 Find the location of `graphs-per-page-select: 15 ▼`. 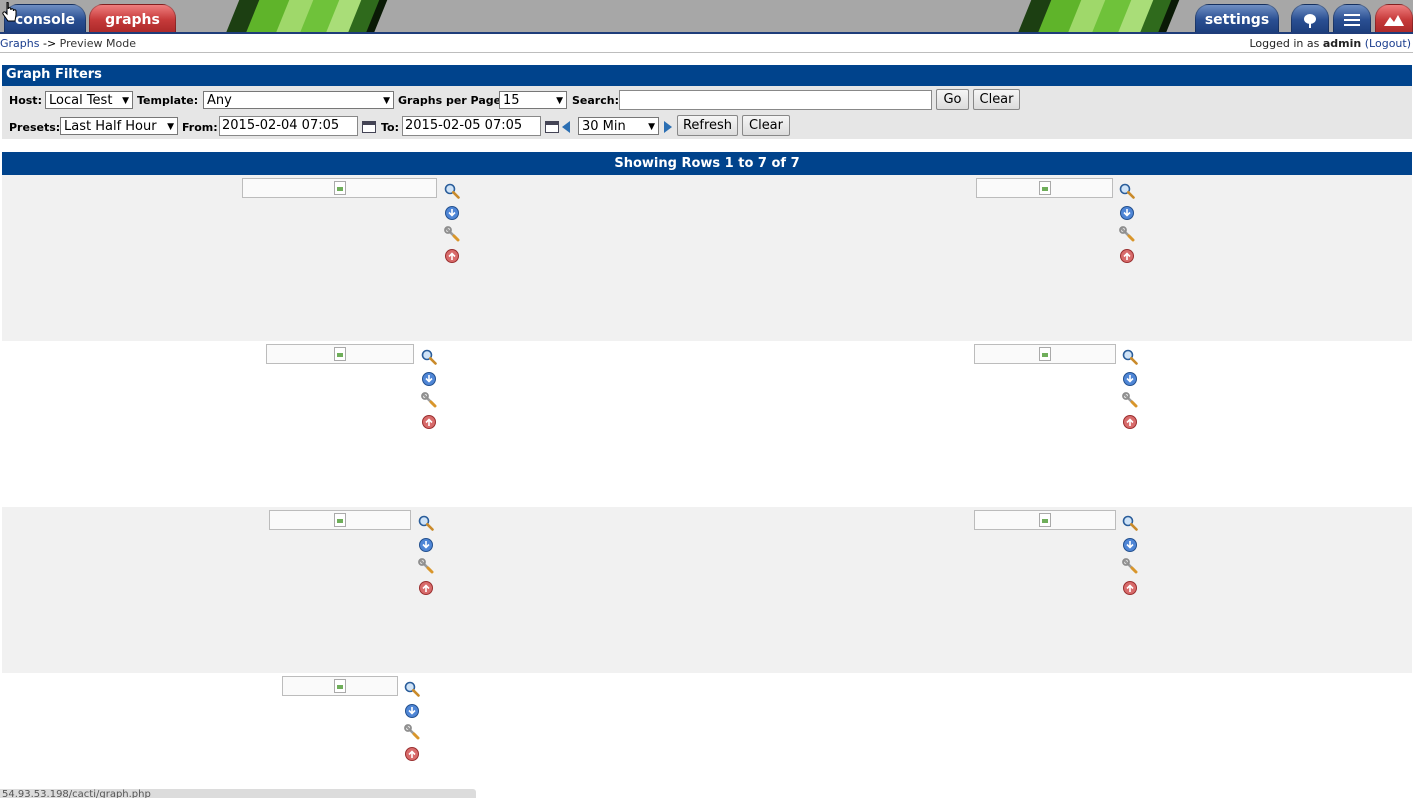

graphs-per-page-select: 15 ▼ is located at coordinates (533, 100).